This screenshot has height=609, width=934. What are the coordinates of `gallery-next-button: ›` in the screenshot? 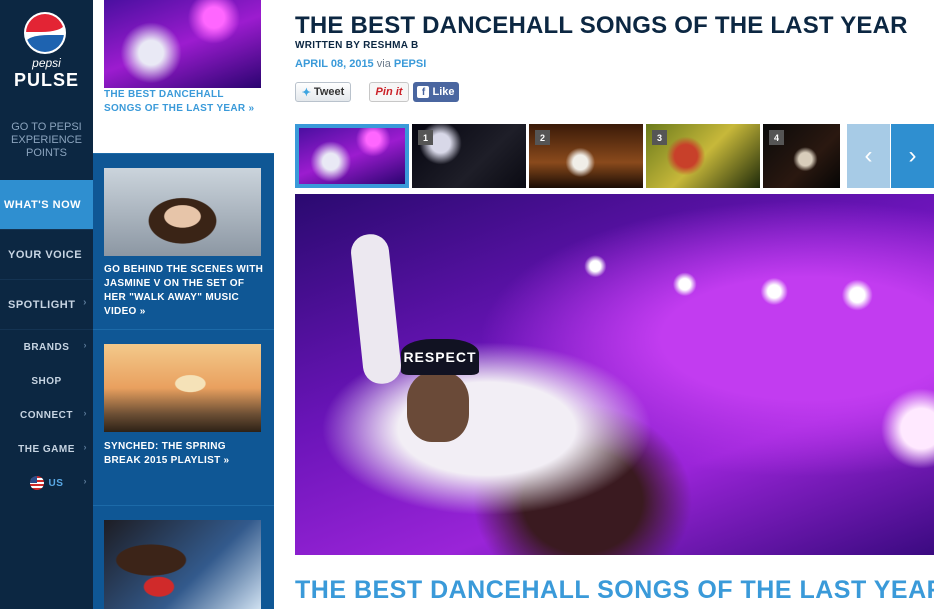 It's located at (912, 156).